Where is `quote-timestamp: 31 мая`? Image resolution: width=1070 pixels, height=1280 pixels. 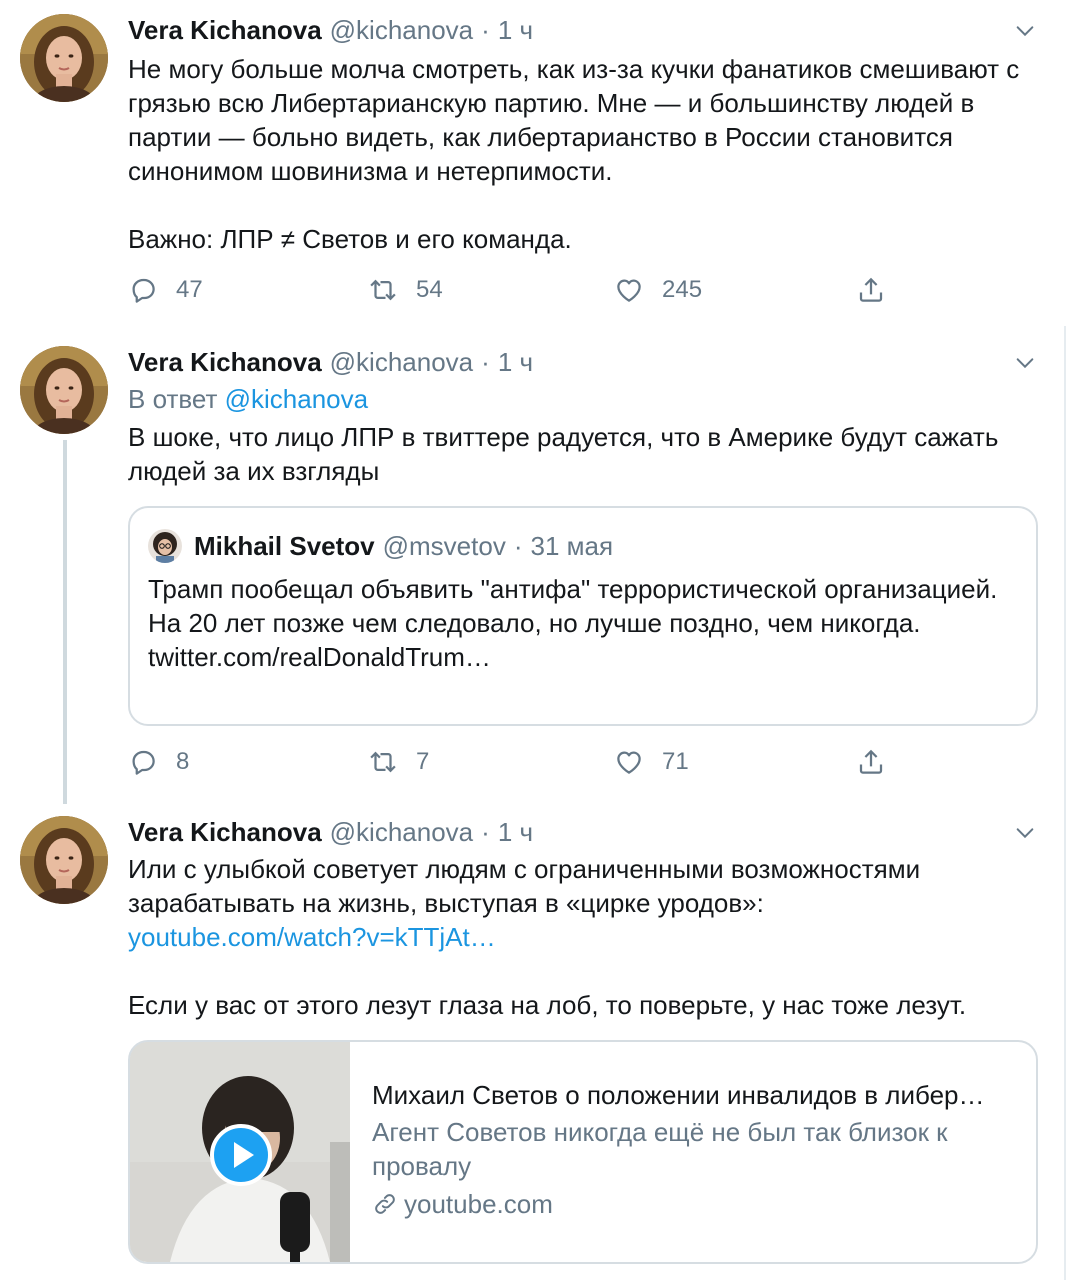 quote-timestamp: 31 мая is located at coordinates (572, 546).